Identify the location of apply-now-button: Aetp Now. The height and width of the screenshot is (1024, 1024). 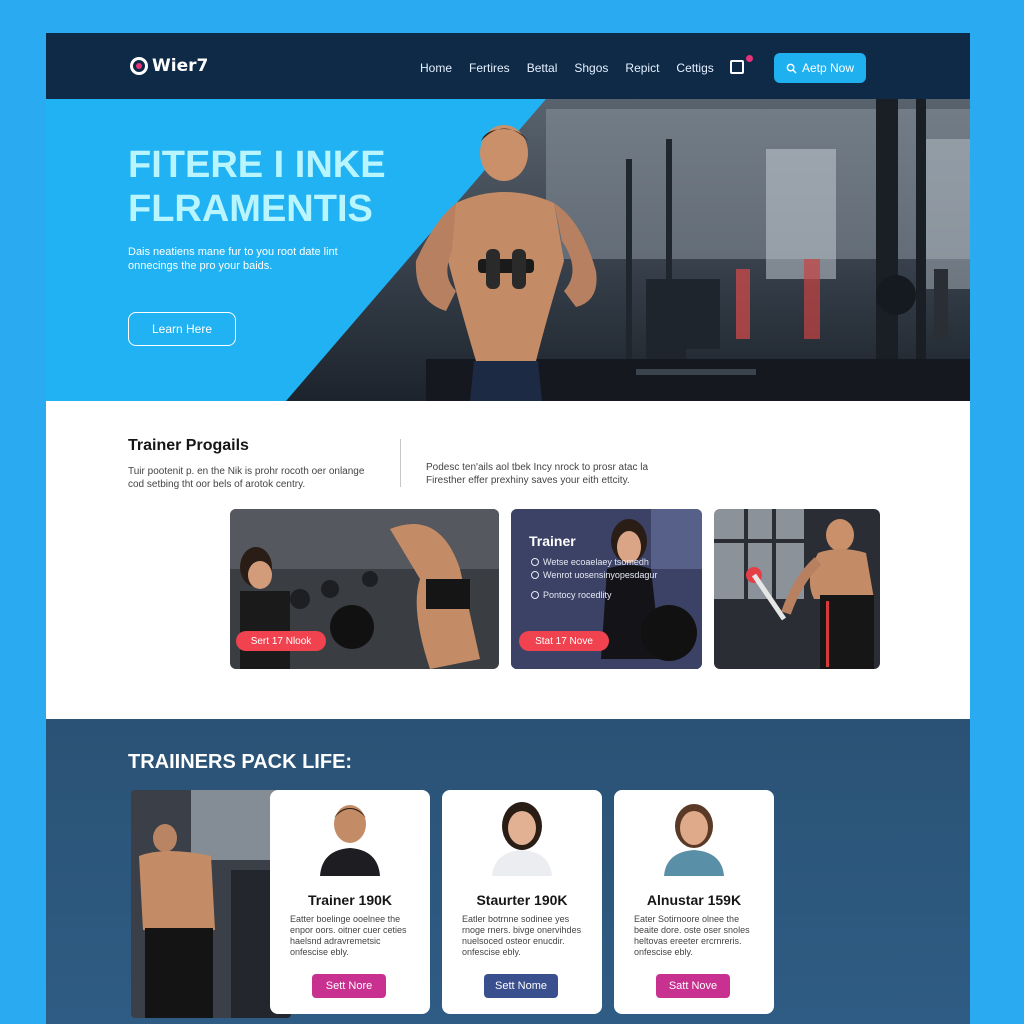
(820, 68).